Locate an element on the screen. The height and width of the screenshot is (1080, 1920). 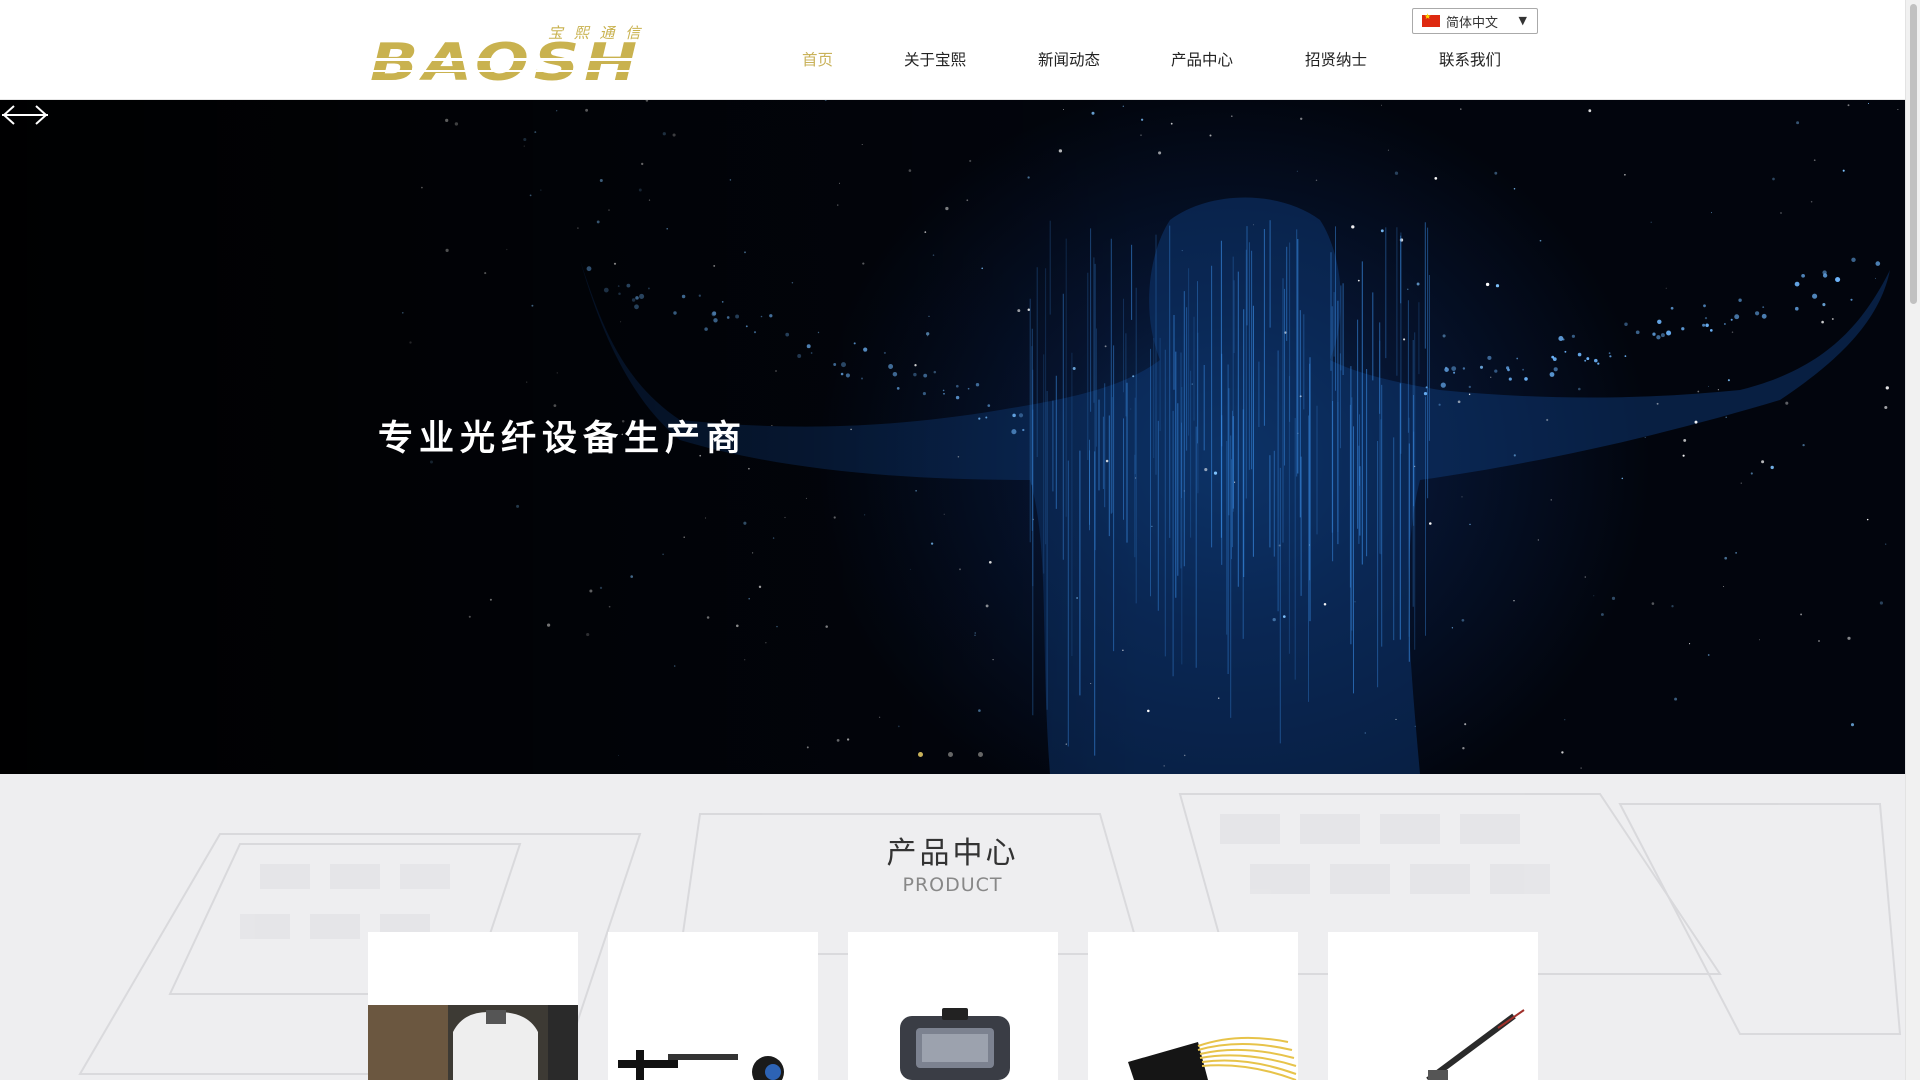
handheld-meter-icon is located at coordinates (955, 1044).